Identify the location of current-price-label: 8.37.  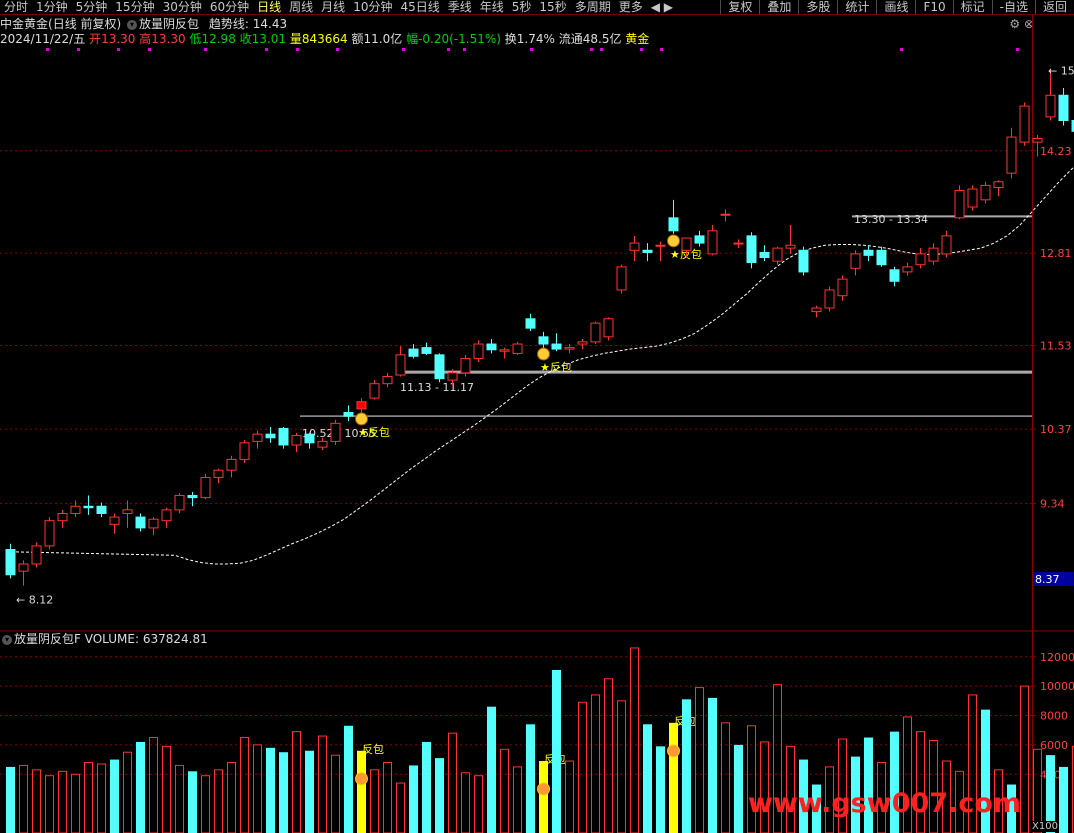
(1047, 579).